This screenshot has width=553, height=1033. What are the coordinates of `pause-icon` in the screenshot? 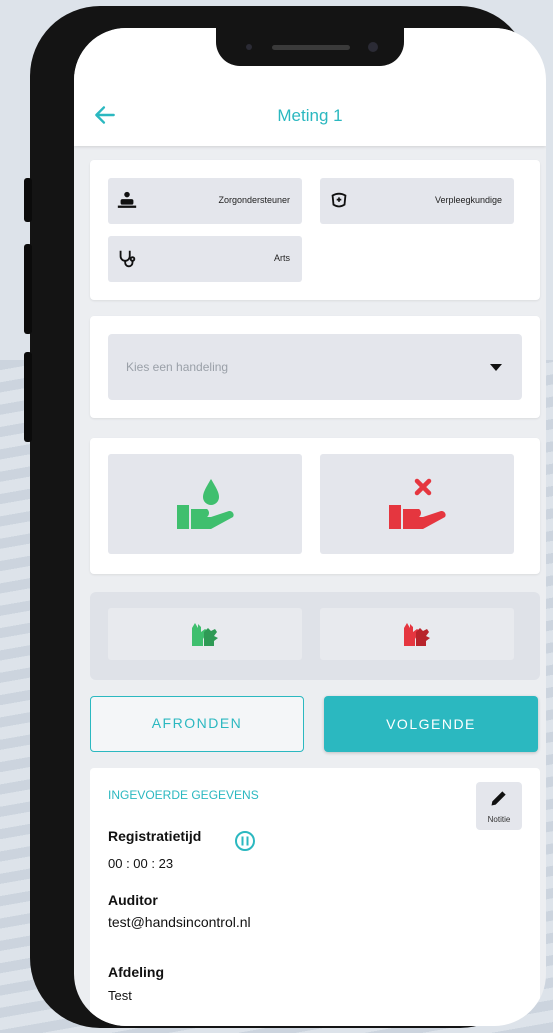 It's located at (245, 841).